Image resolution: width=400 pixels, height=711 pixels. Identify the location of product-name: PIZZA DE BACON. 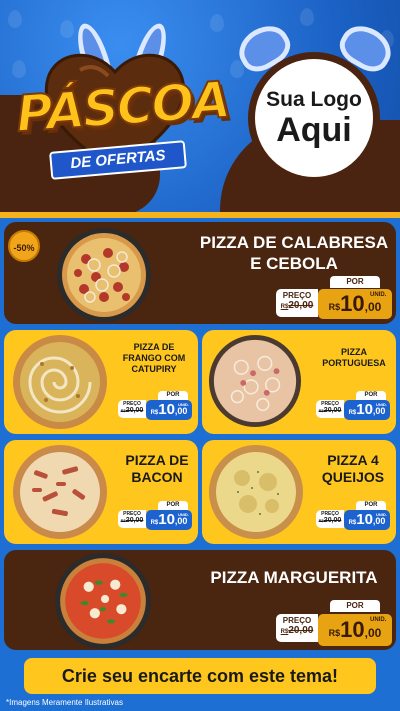
(157, 469).